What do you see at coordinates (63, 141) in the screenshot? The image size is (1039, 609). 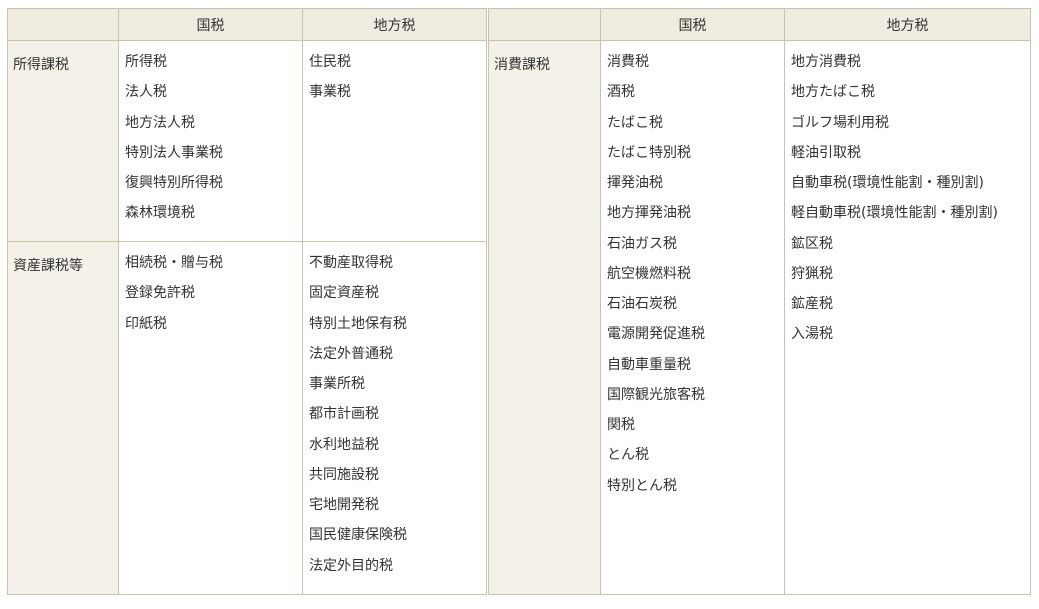 I see `category-cell: 所得課税` at bounding box center [63, 141].